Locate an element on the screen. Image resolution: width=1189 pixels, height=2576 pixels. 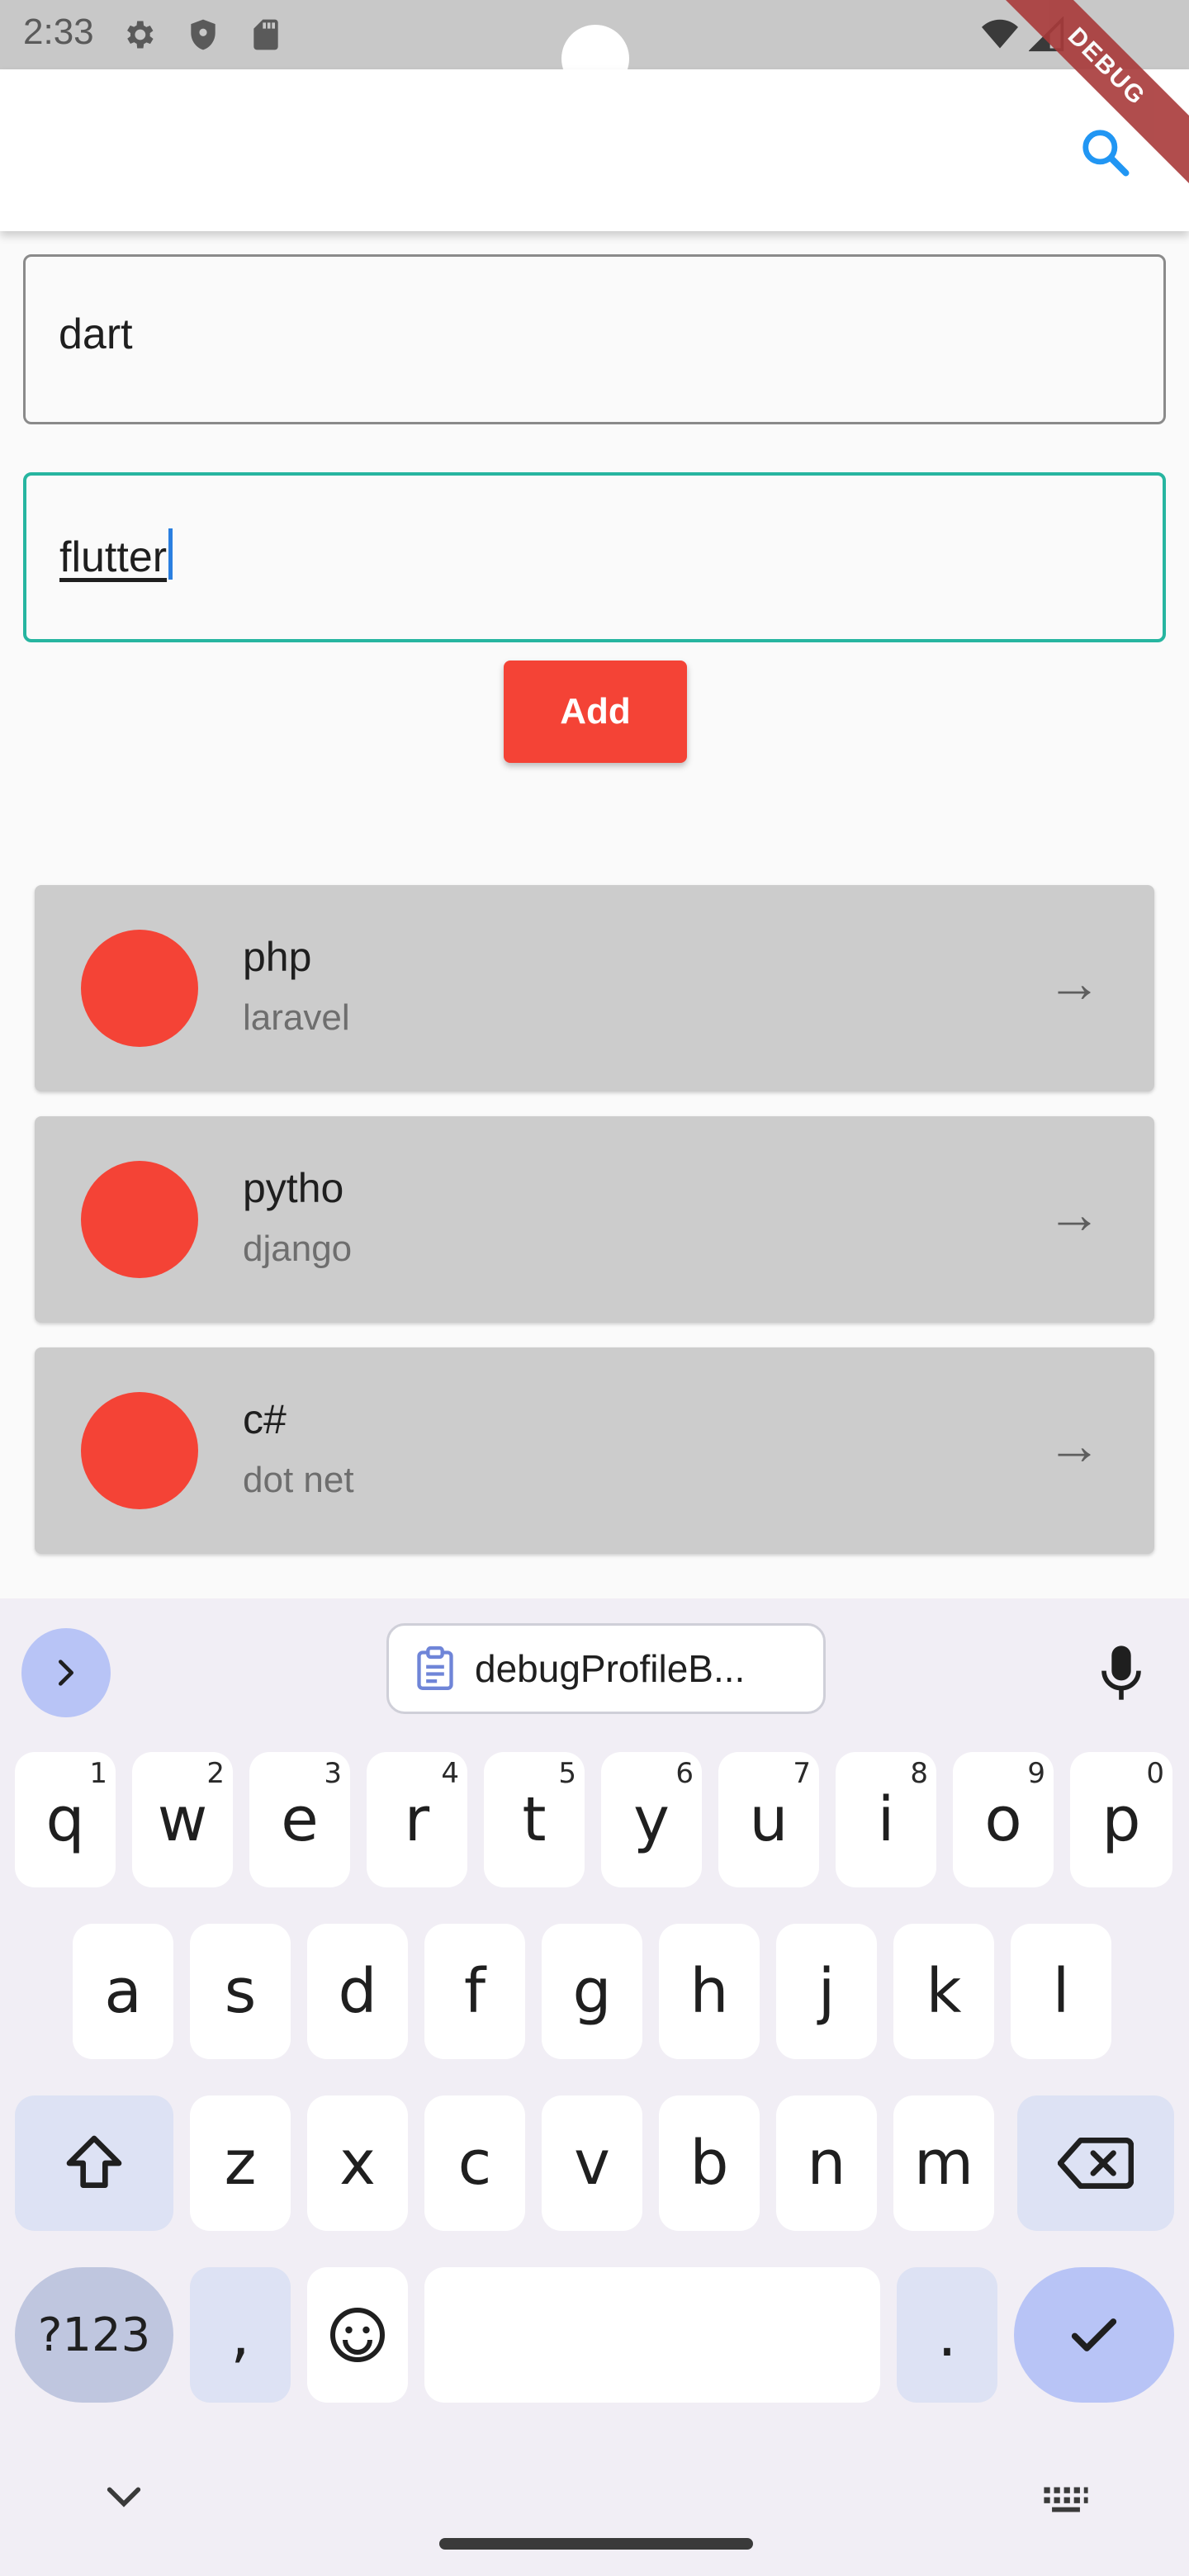
list-item-title: pytho is located at coordinates (293, 1188).